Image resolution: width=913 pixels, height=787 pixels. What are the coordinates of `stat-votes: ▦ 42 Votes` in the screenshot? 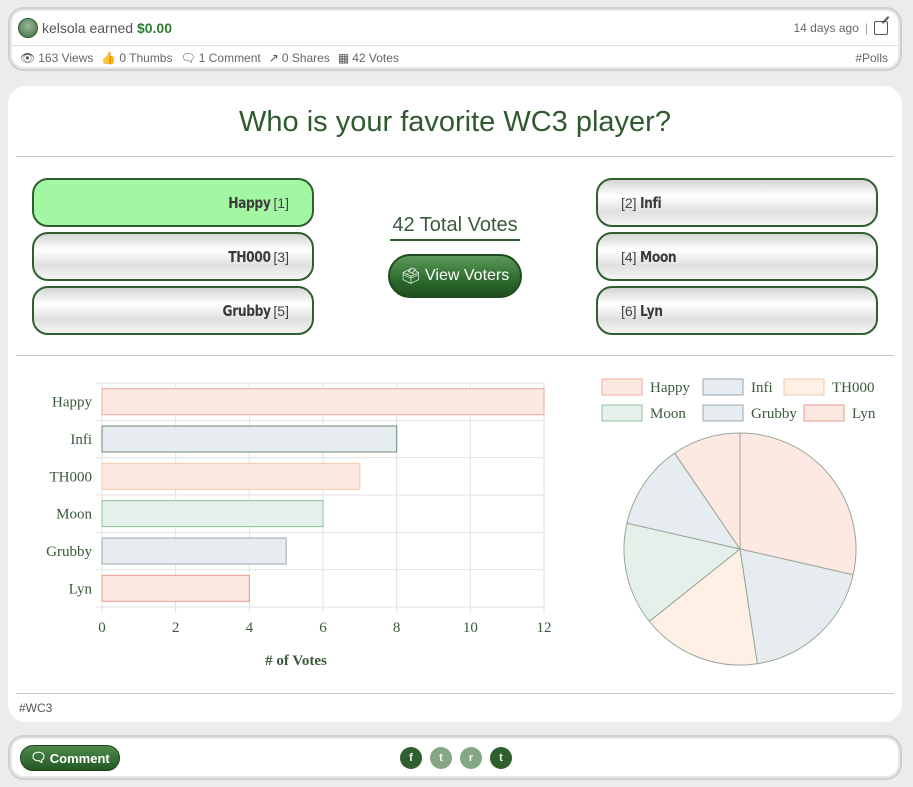 It's located at (368, 58).